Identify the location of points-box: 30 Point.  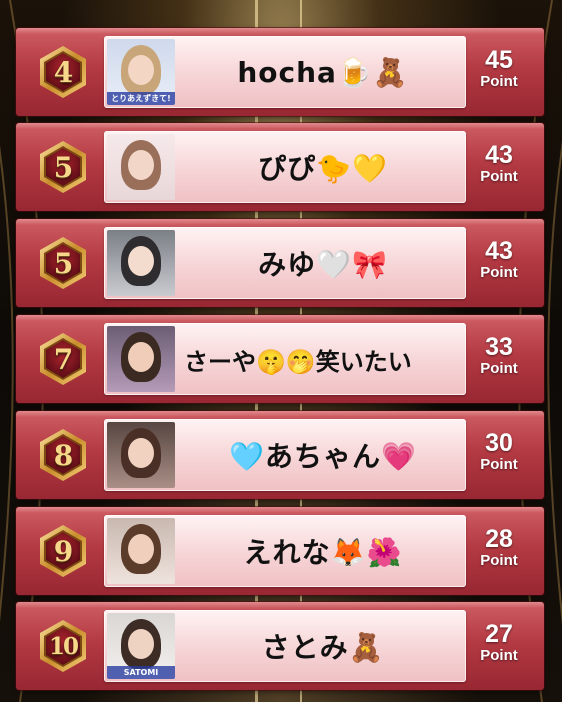
(499, 451).